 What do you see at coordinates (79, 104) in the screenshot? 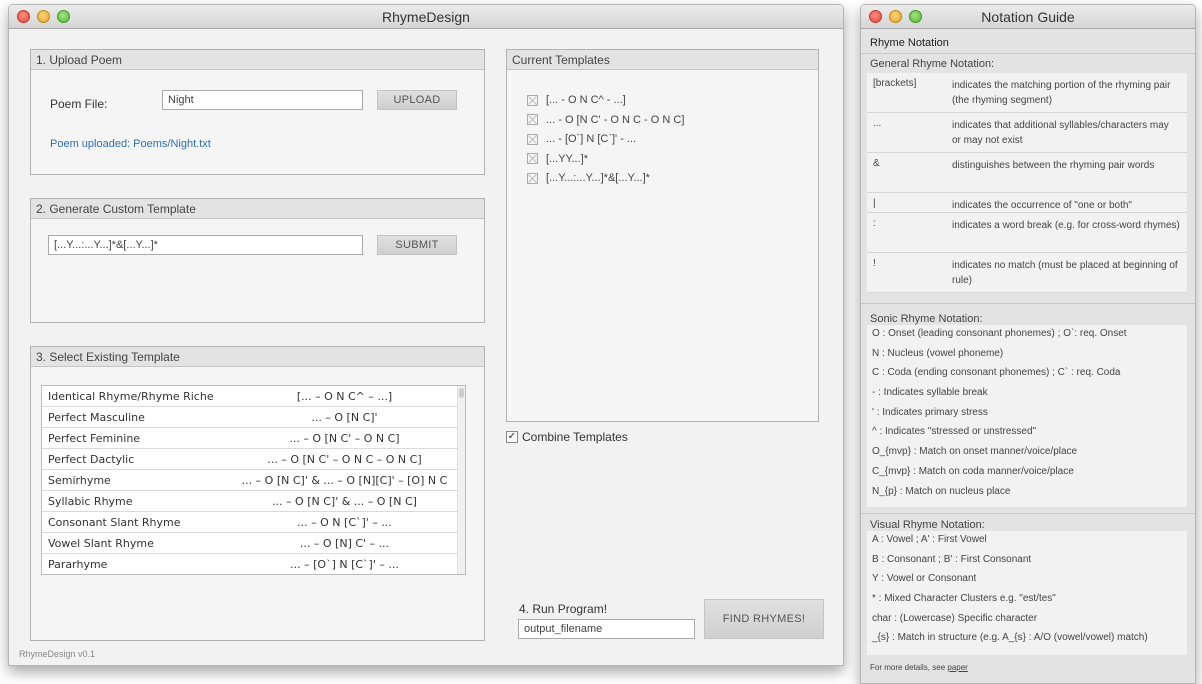
I see `poem-file-label: Poem File:` at bounding box center [79, 104].